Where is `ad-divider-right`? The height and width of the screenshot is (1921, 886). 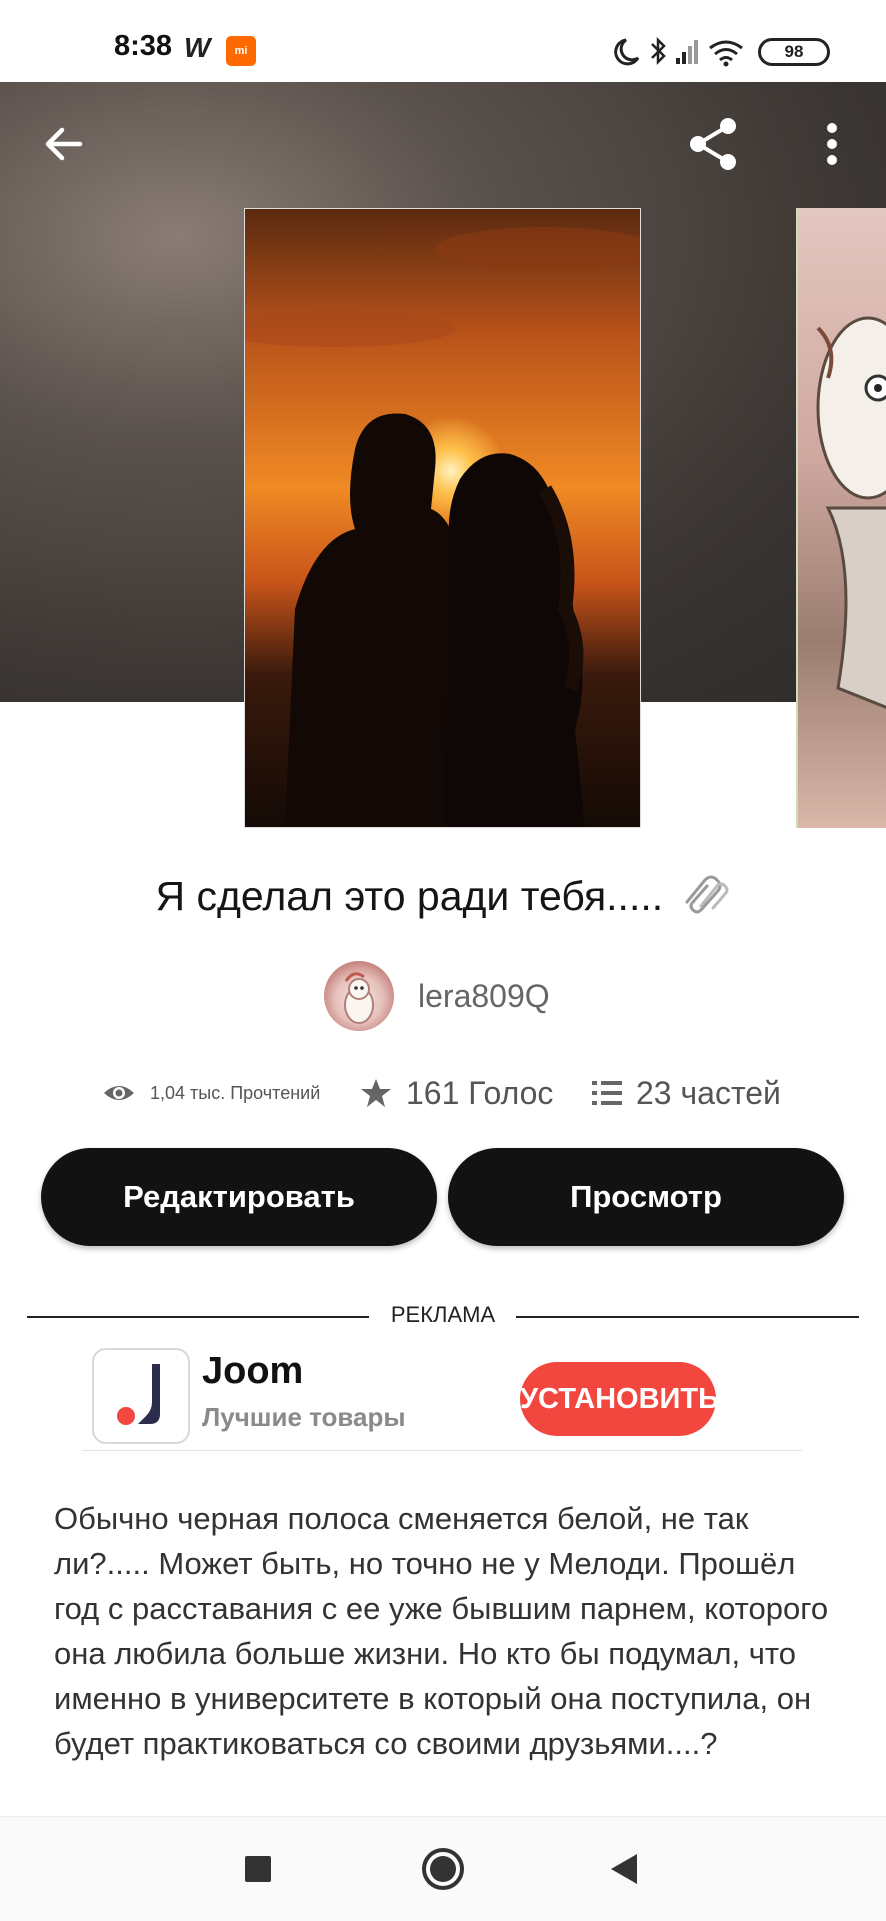 ad-divider-right is located at coordinates (687, 1317).